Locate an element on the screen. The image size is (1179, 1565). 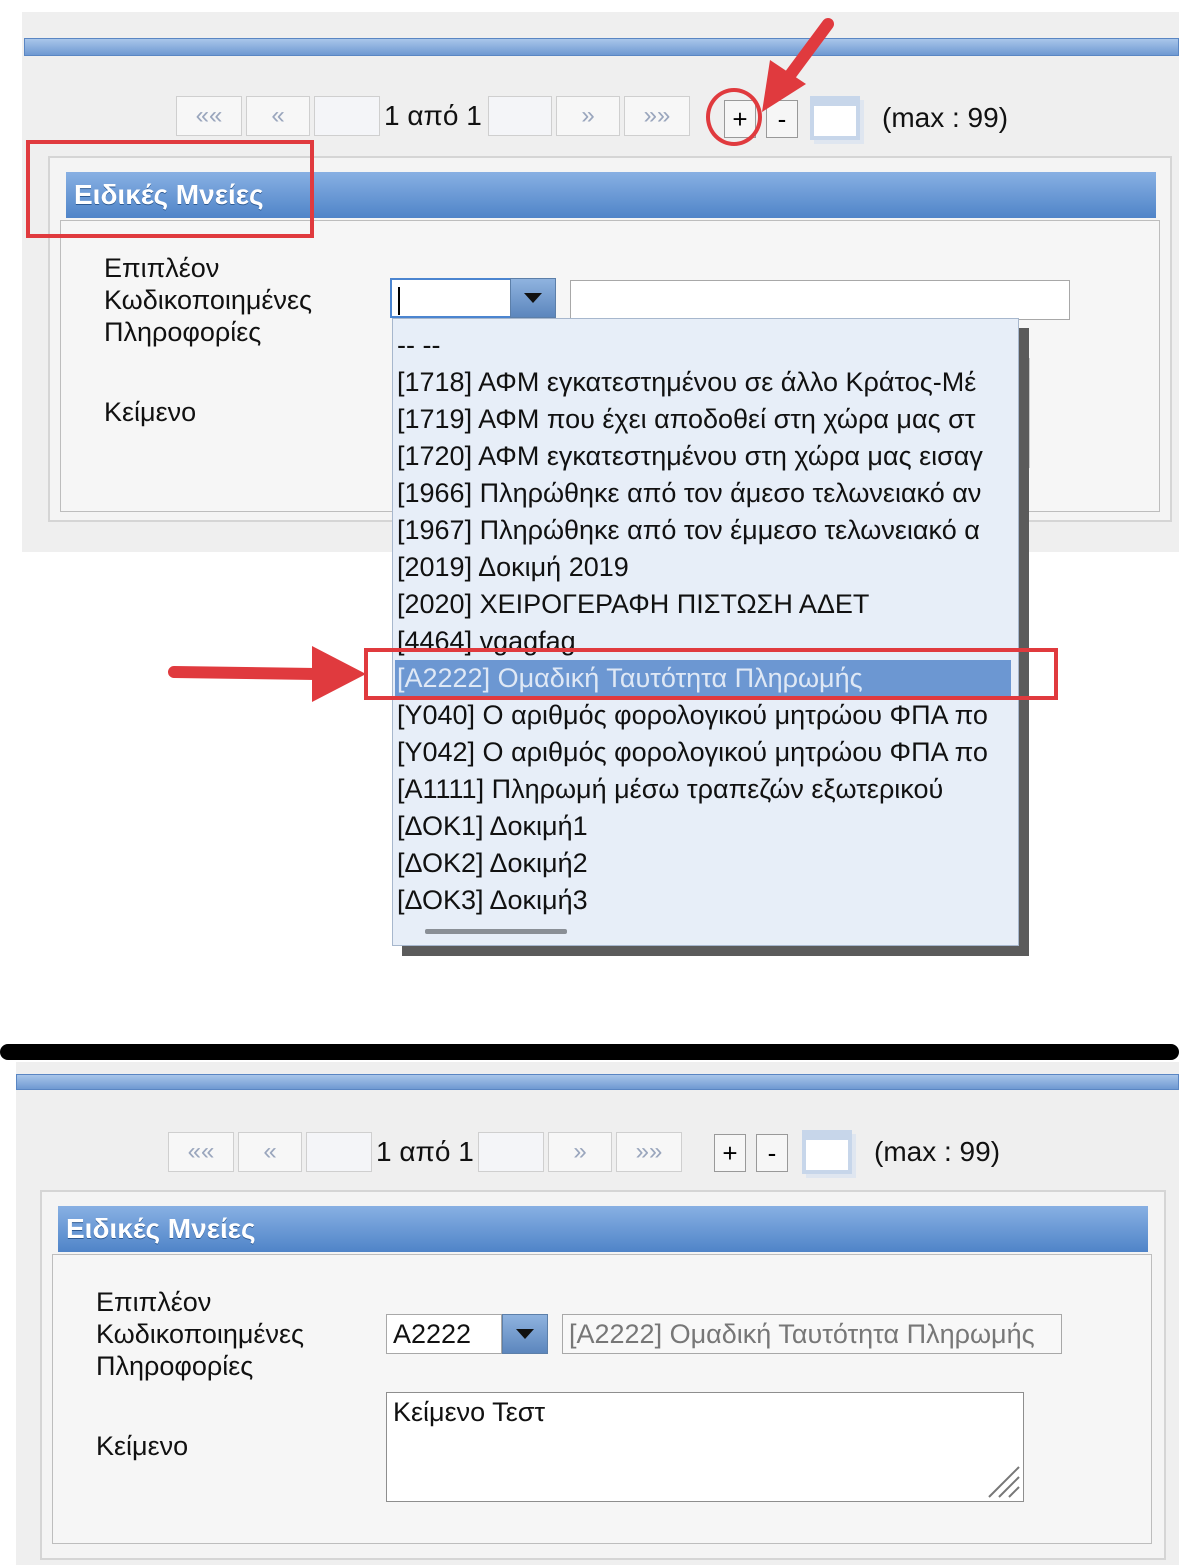
text-textarea-value: Κείμενο Τεστ is located at coordinates (469, 1412).